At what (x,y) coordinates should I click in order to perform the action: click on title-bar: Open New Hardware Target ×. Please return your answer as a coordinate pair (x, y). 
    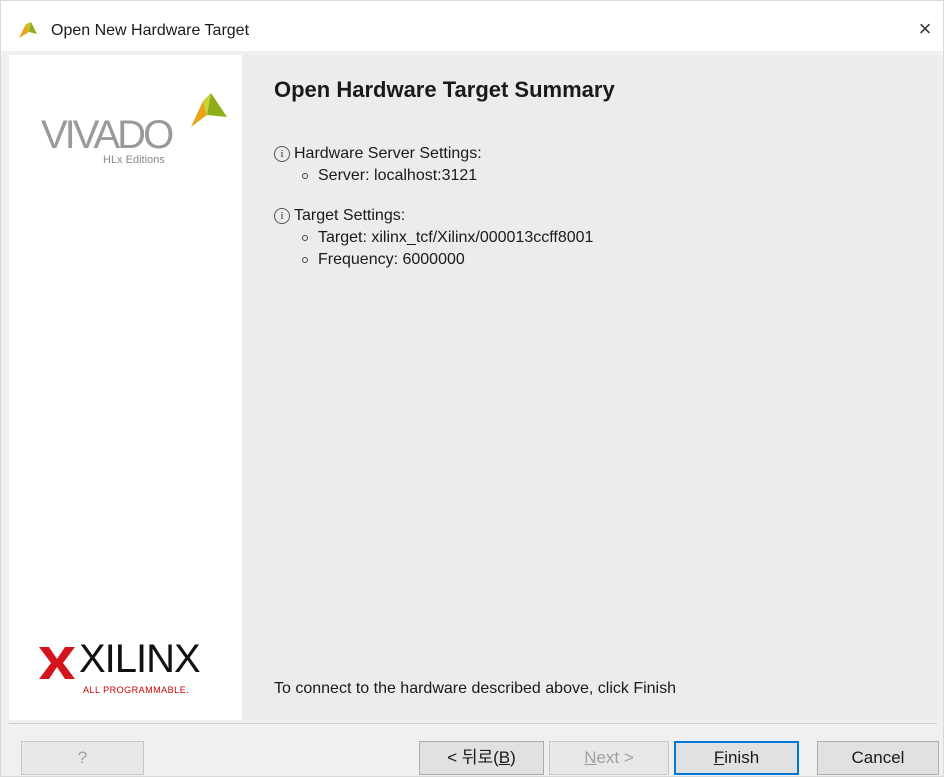
    Looking at the image, I should click on (472, 26).